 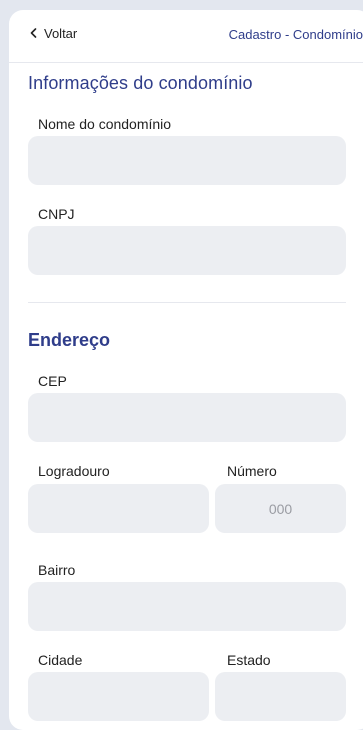 What do you see at coordinates (69, 340) in the screenshot?
I see `section-title-address: Endereço` at bounding box center [69, 340].